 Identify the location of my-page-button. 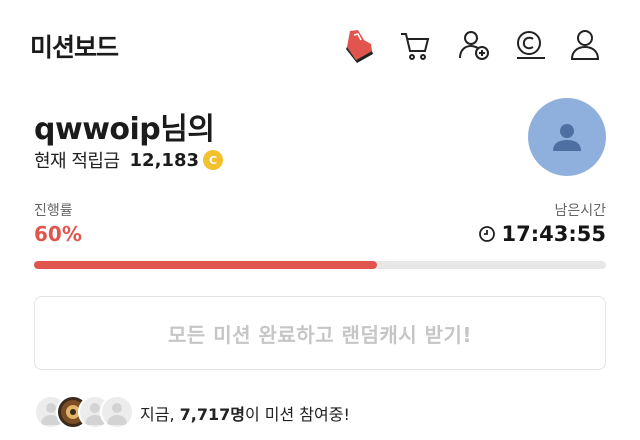
(585, 45).